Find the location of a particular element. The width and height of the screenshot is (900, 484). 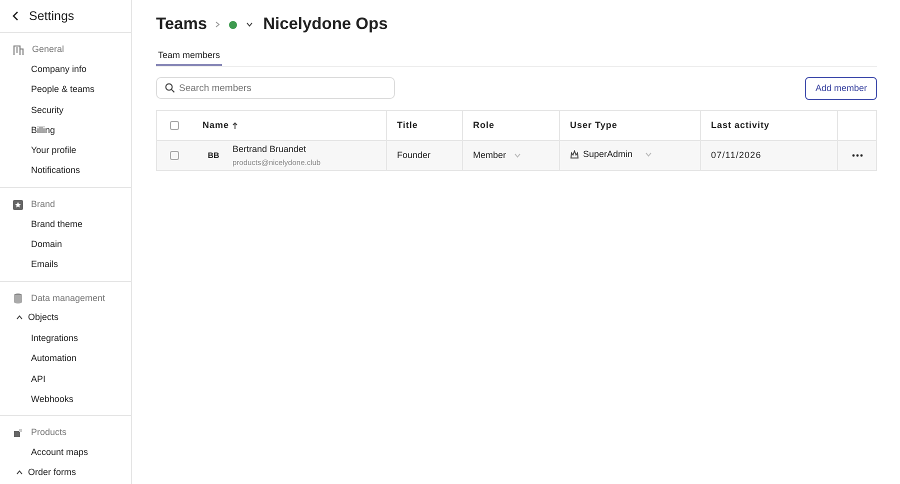

column-header: Title is located at coordinates (407, 125).